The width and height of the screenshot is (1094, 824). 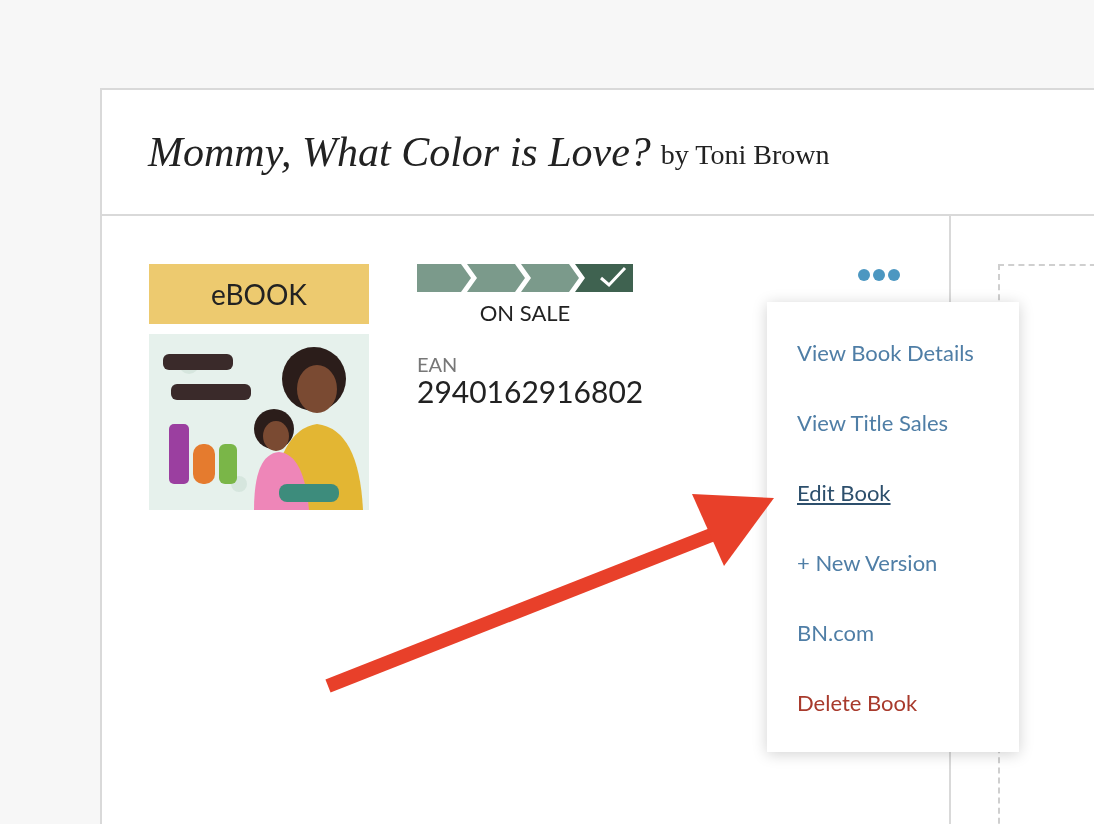 What do you see at coordinates (438, 364) in the screenshot?
I see `ean-label: EAN` at bounding box center [438, 364].